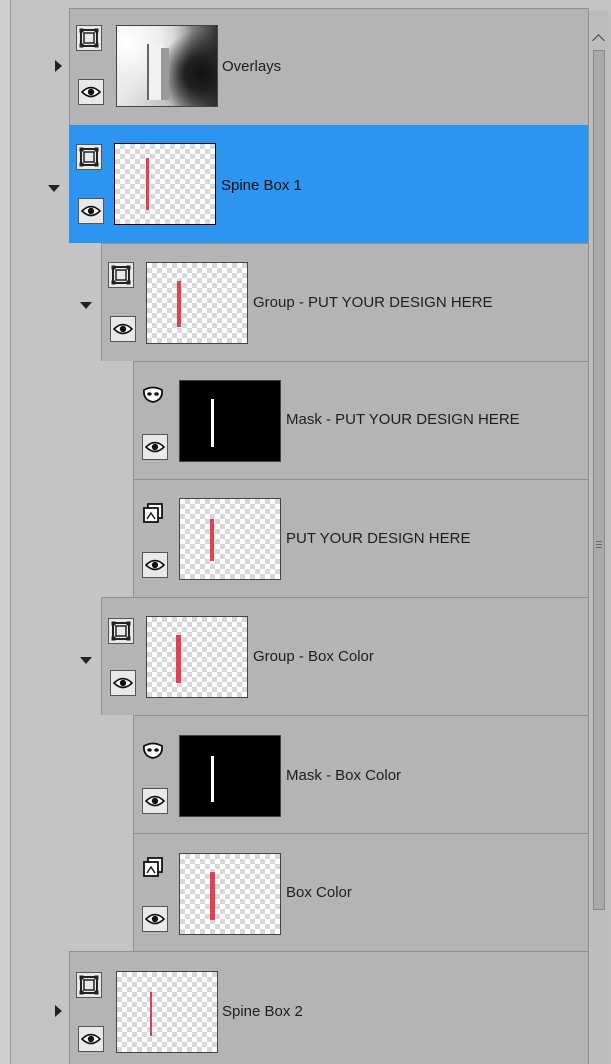  I want to click on layer-name: Mask - Box Color, so click(344, 775).